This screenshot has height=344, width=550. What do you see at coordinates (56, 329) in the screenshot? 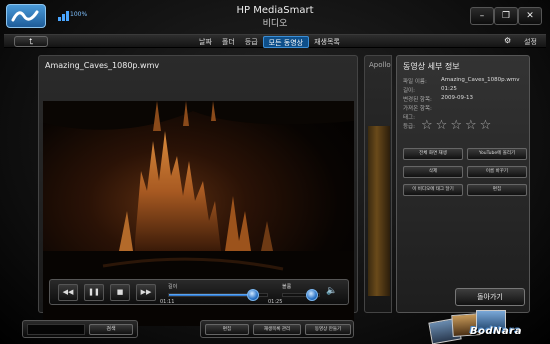
I see `search-input` at bounding box center [56, 329].